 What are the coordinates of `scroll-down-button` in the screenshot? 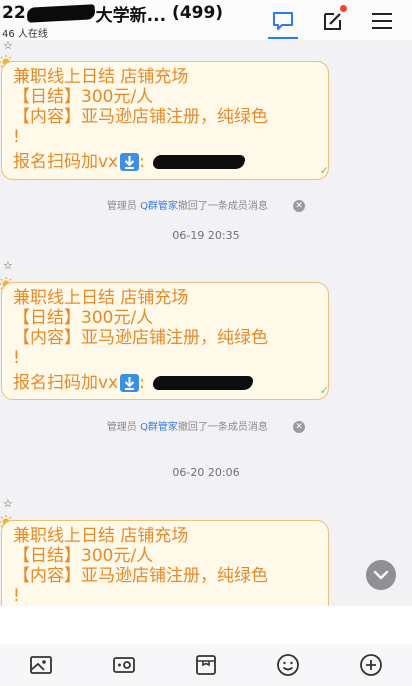 It's located at (381, 575).